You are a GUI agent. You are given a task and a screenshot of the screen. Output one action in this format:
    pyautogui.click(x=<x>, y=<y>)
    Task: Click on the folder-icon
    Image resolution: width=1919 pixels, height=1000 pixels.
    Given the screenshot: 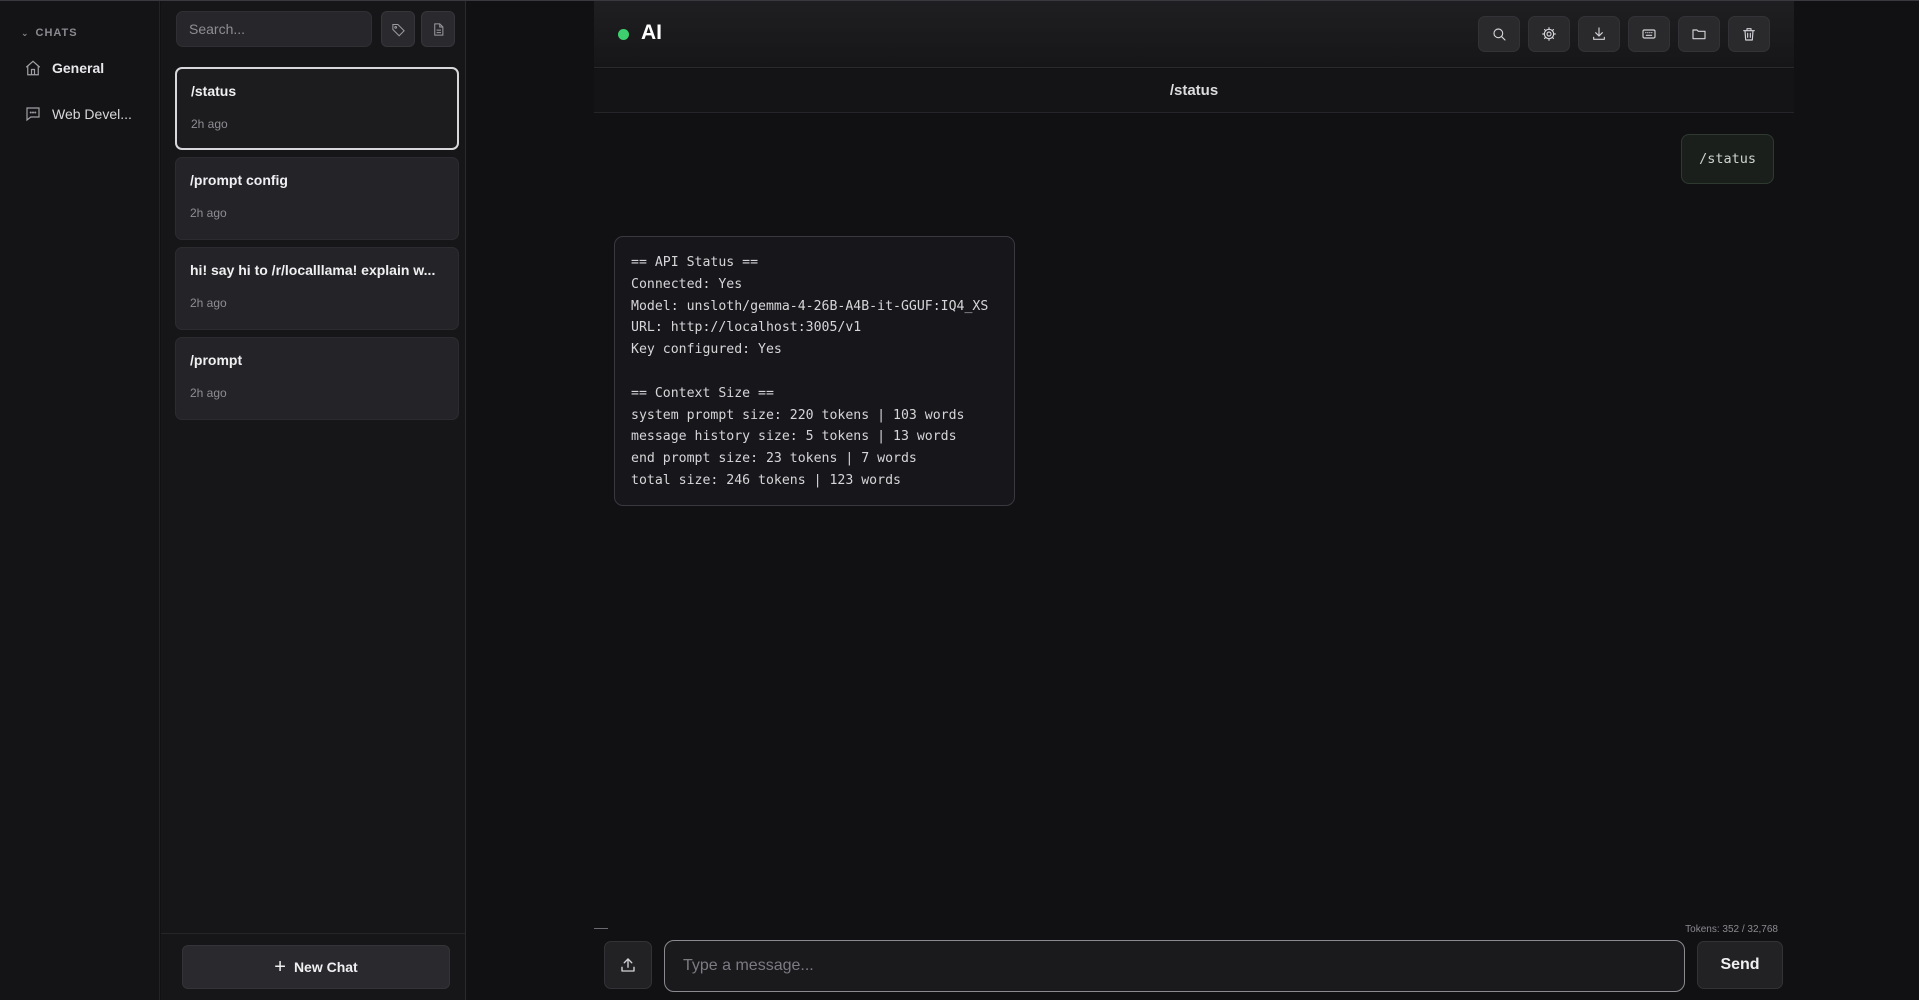 What is the action you would take?
    pyautogui.click(x=1699, y=34)
    